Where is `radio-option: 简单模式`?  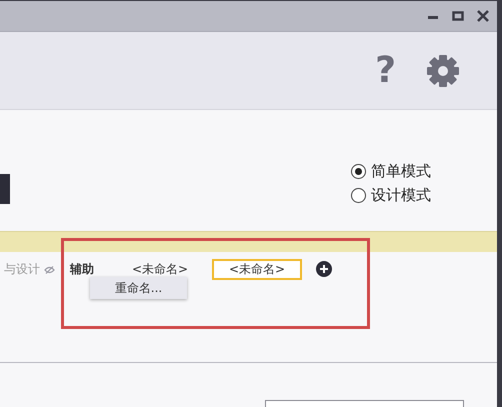
radio-option: 简单模式 is located at coordinates (391, 171).